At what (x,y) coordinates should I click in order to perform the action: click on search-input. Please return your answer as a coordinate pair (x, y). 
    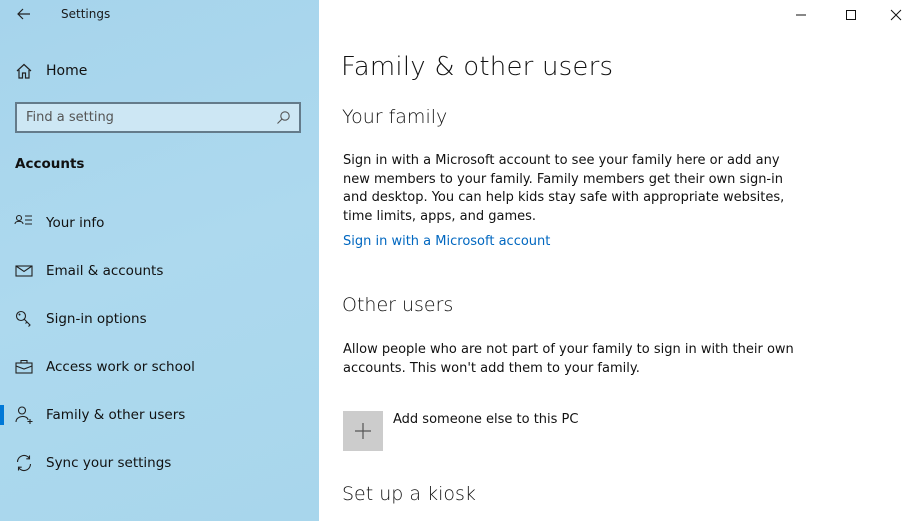
    Looking at the image, I should click on (142, 117).